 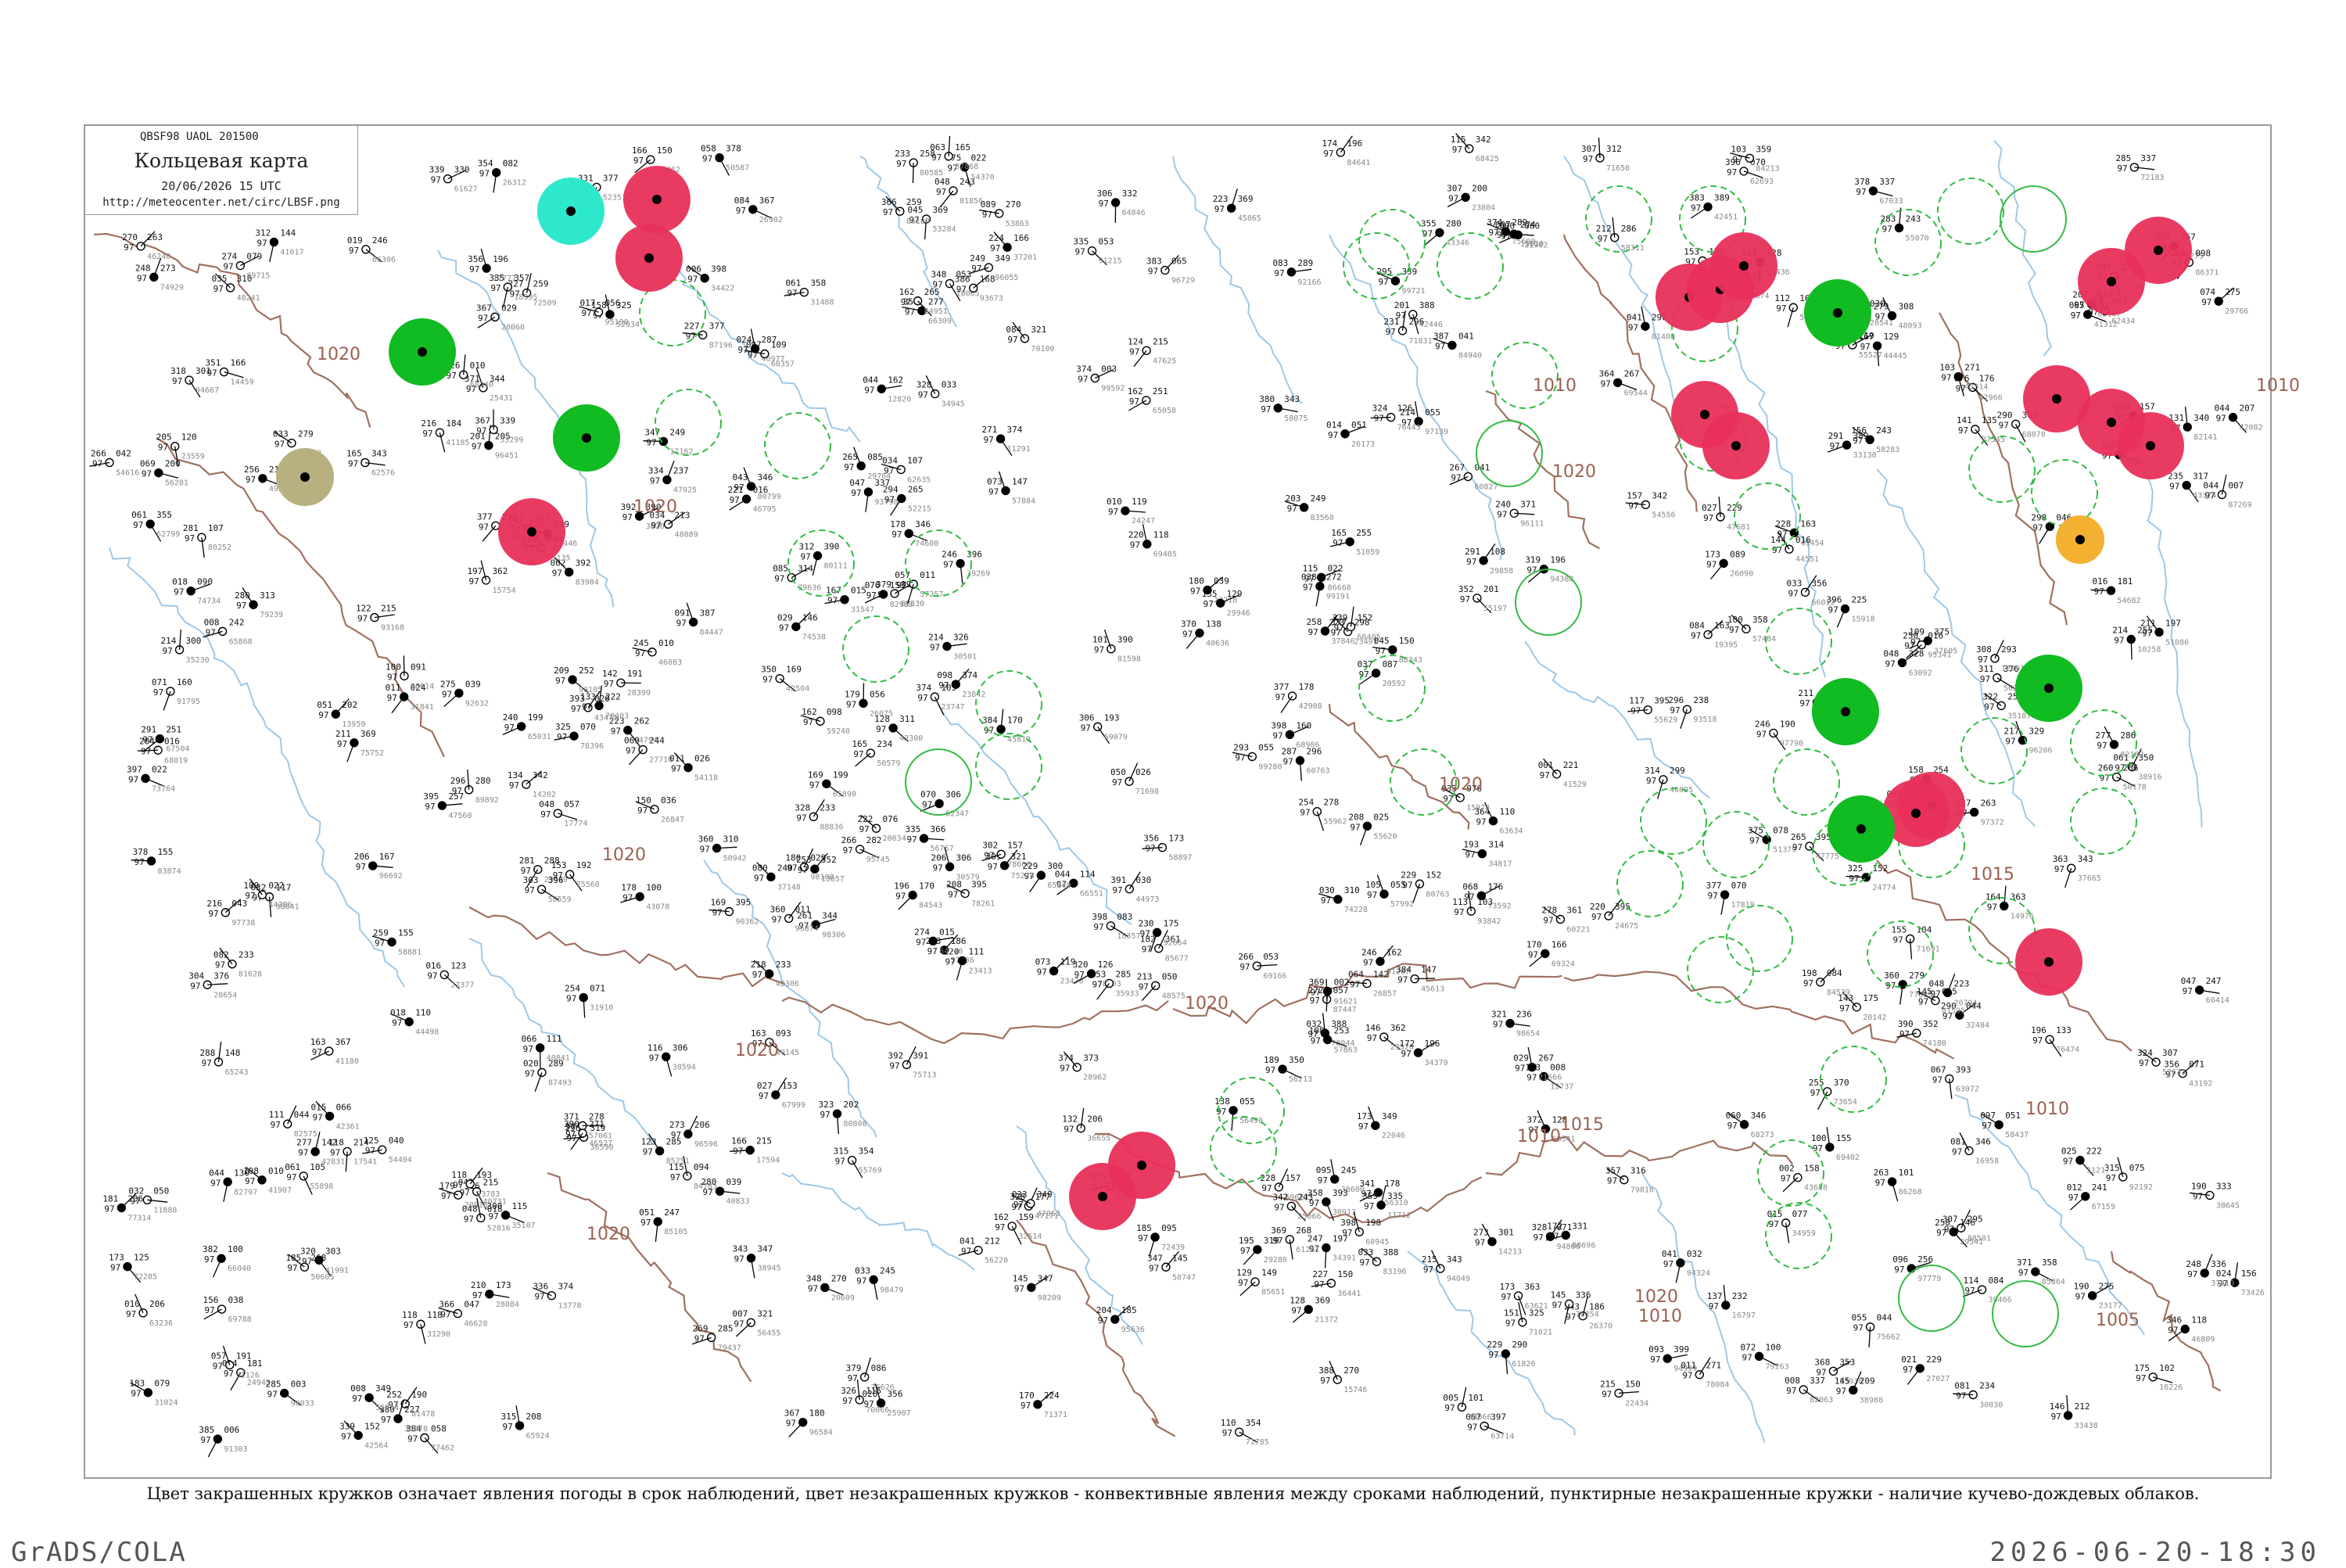 I want to click on station-id: 65058, so click(x=1164, y=411).